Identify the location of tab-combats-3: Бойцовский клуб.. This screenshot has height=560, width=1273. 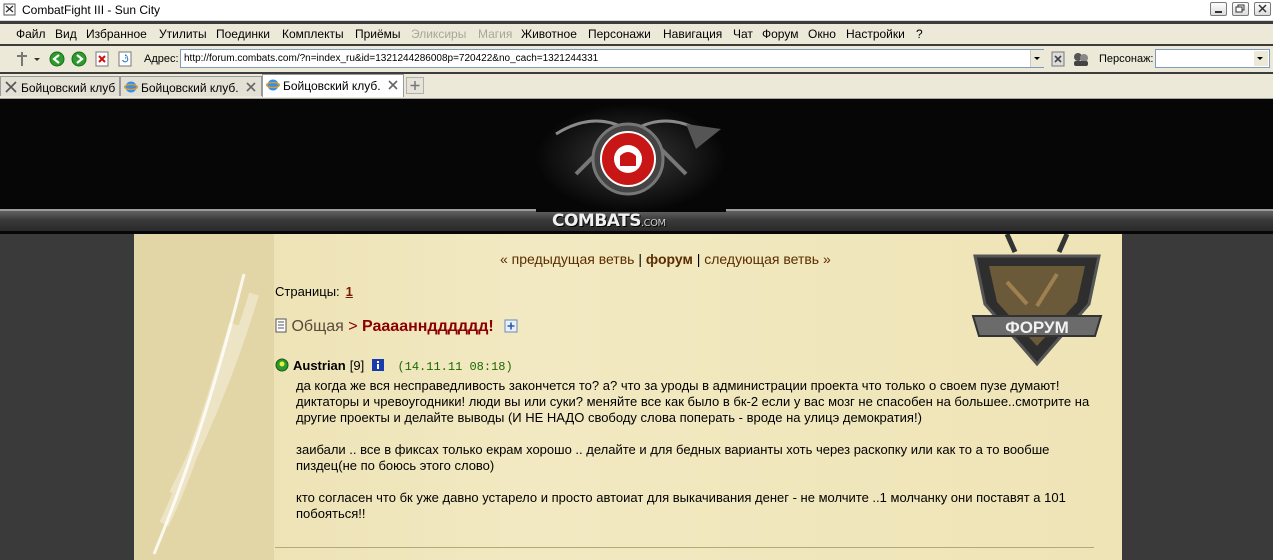
(333, 85).